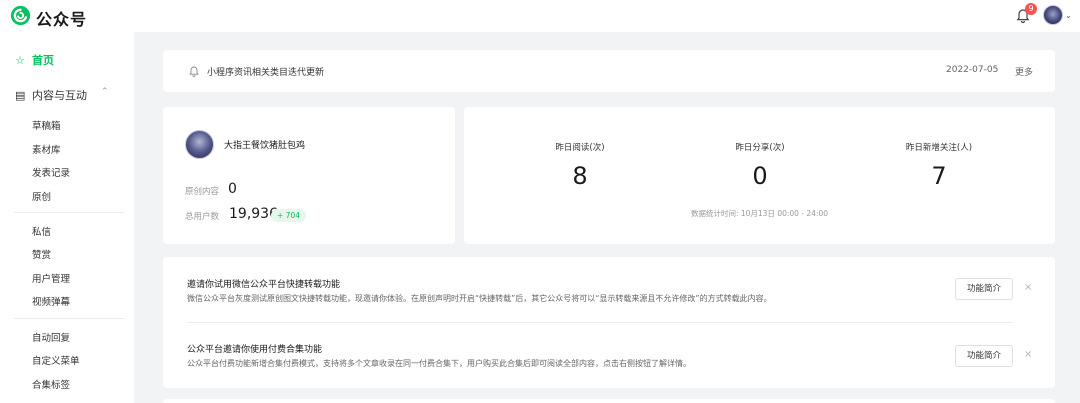  What do you see at coordinates (41, 231) in the screenshot?
I see `sidebar-item-messages: 私信` at bounding box center [41, 231].